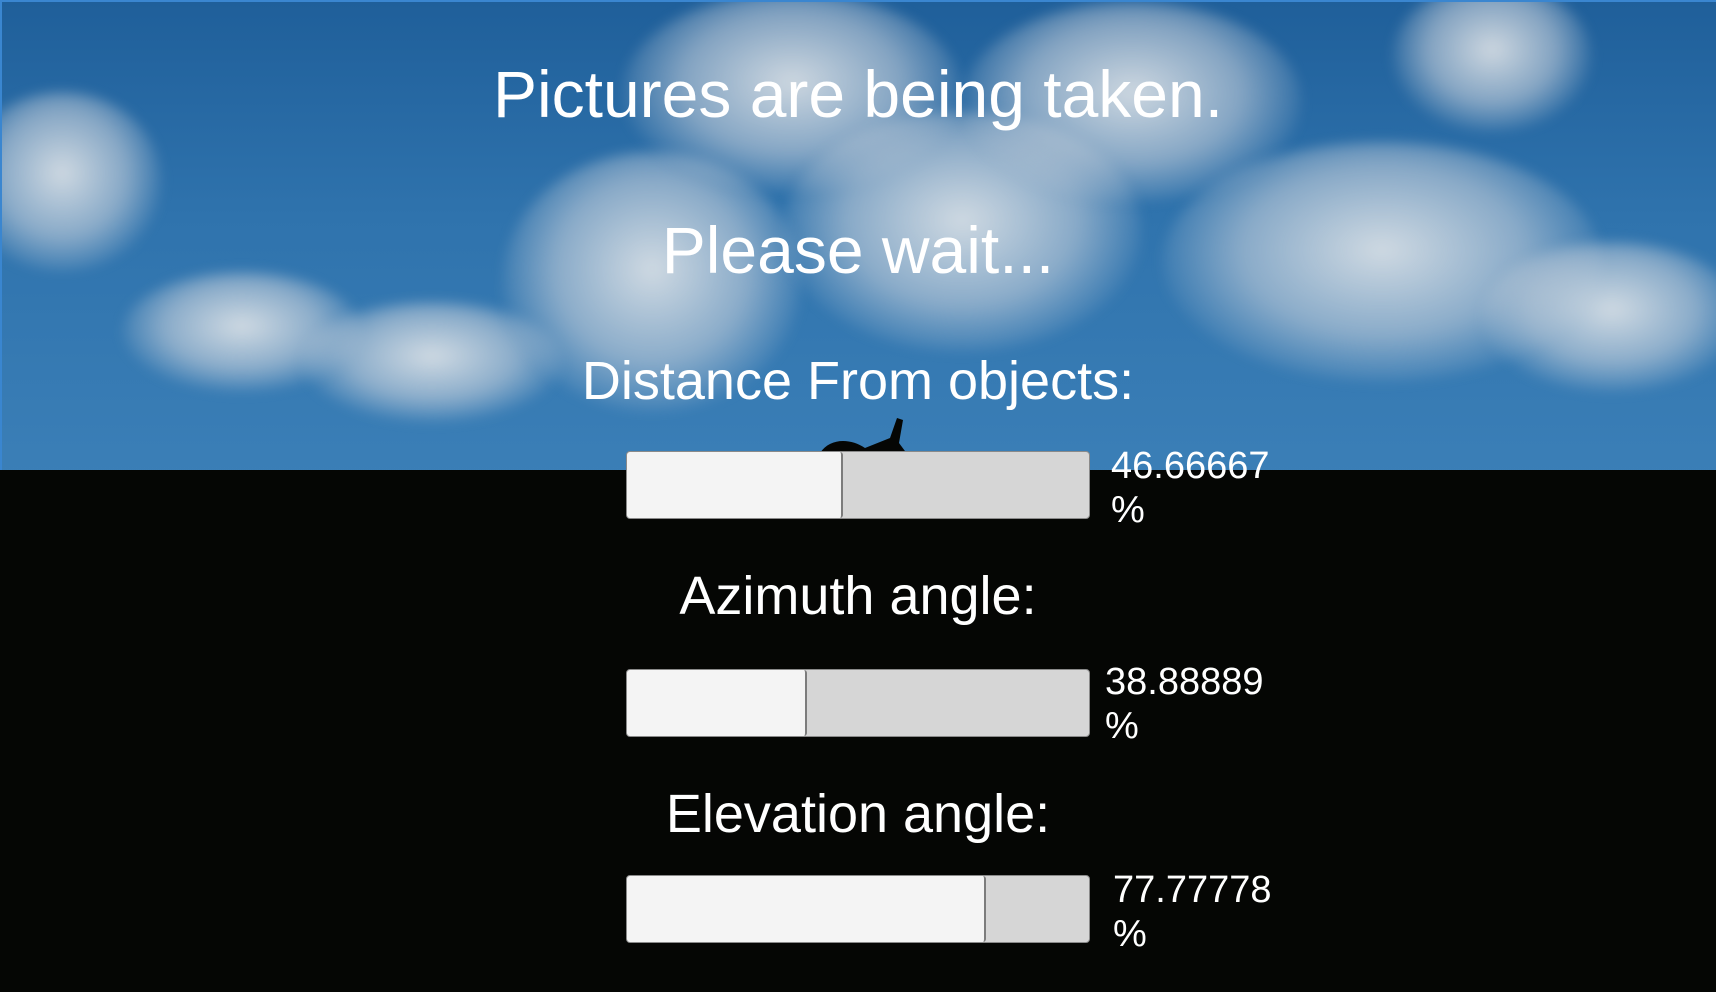  What do you see at coordinates (1130, 934) in the screenshot?
I see `elevation-value-unit: %` at bounding box center [1130, 934].